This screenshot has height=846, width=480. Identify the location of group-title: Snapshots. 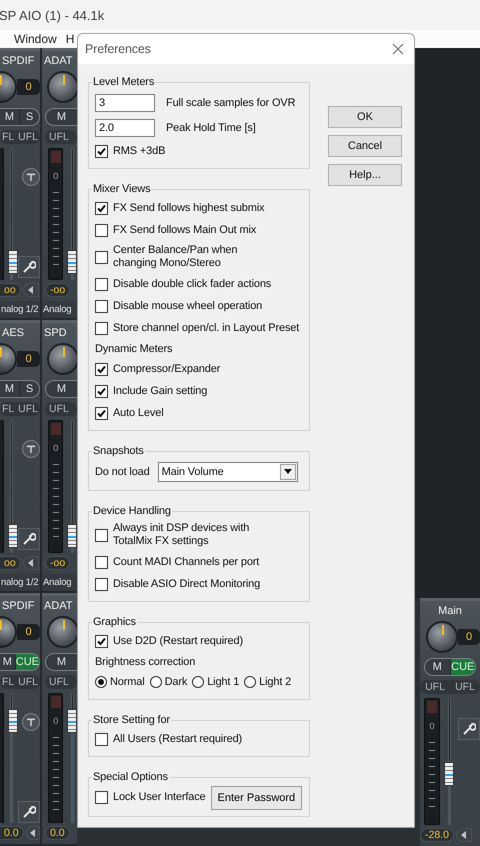
(118, 451).